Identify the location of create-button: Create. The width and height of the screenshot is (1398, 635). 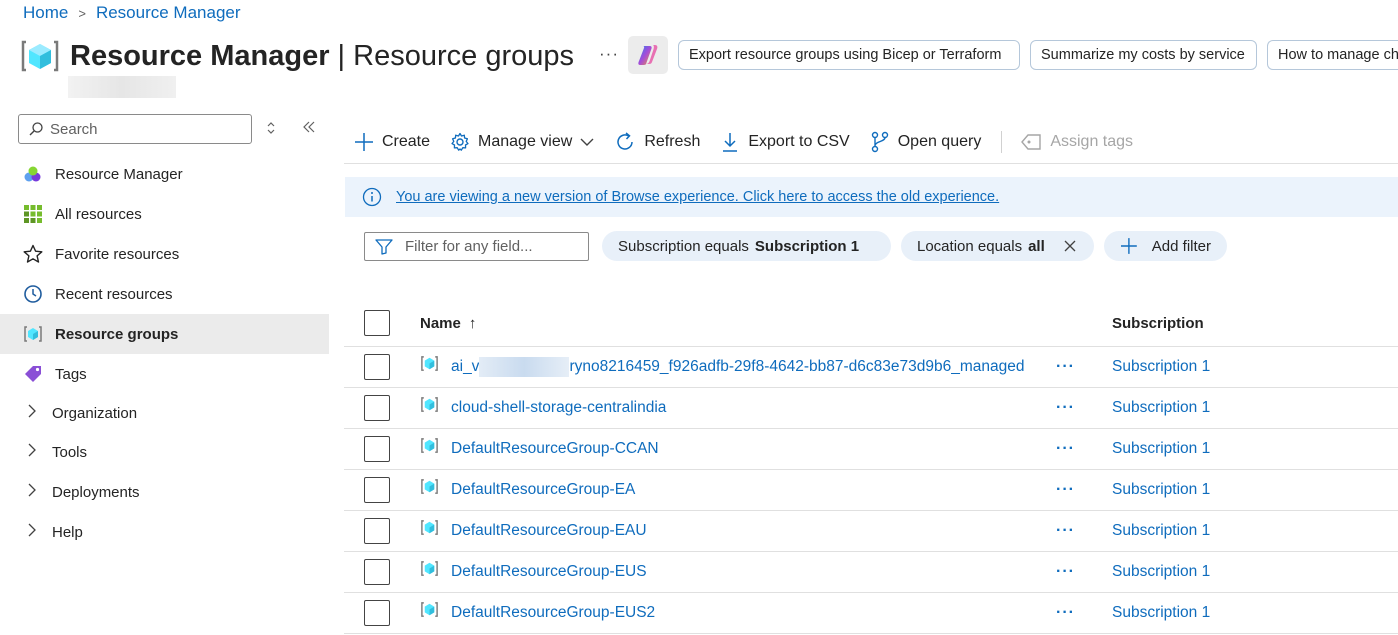
(392, 142).